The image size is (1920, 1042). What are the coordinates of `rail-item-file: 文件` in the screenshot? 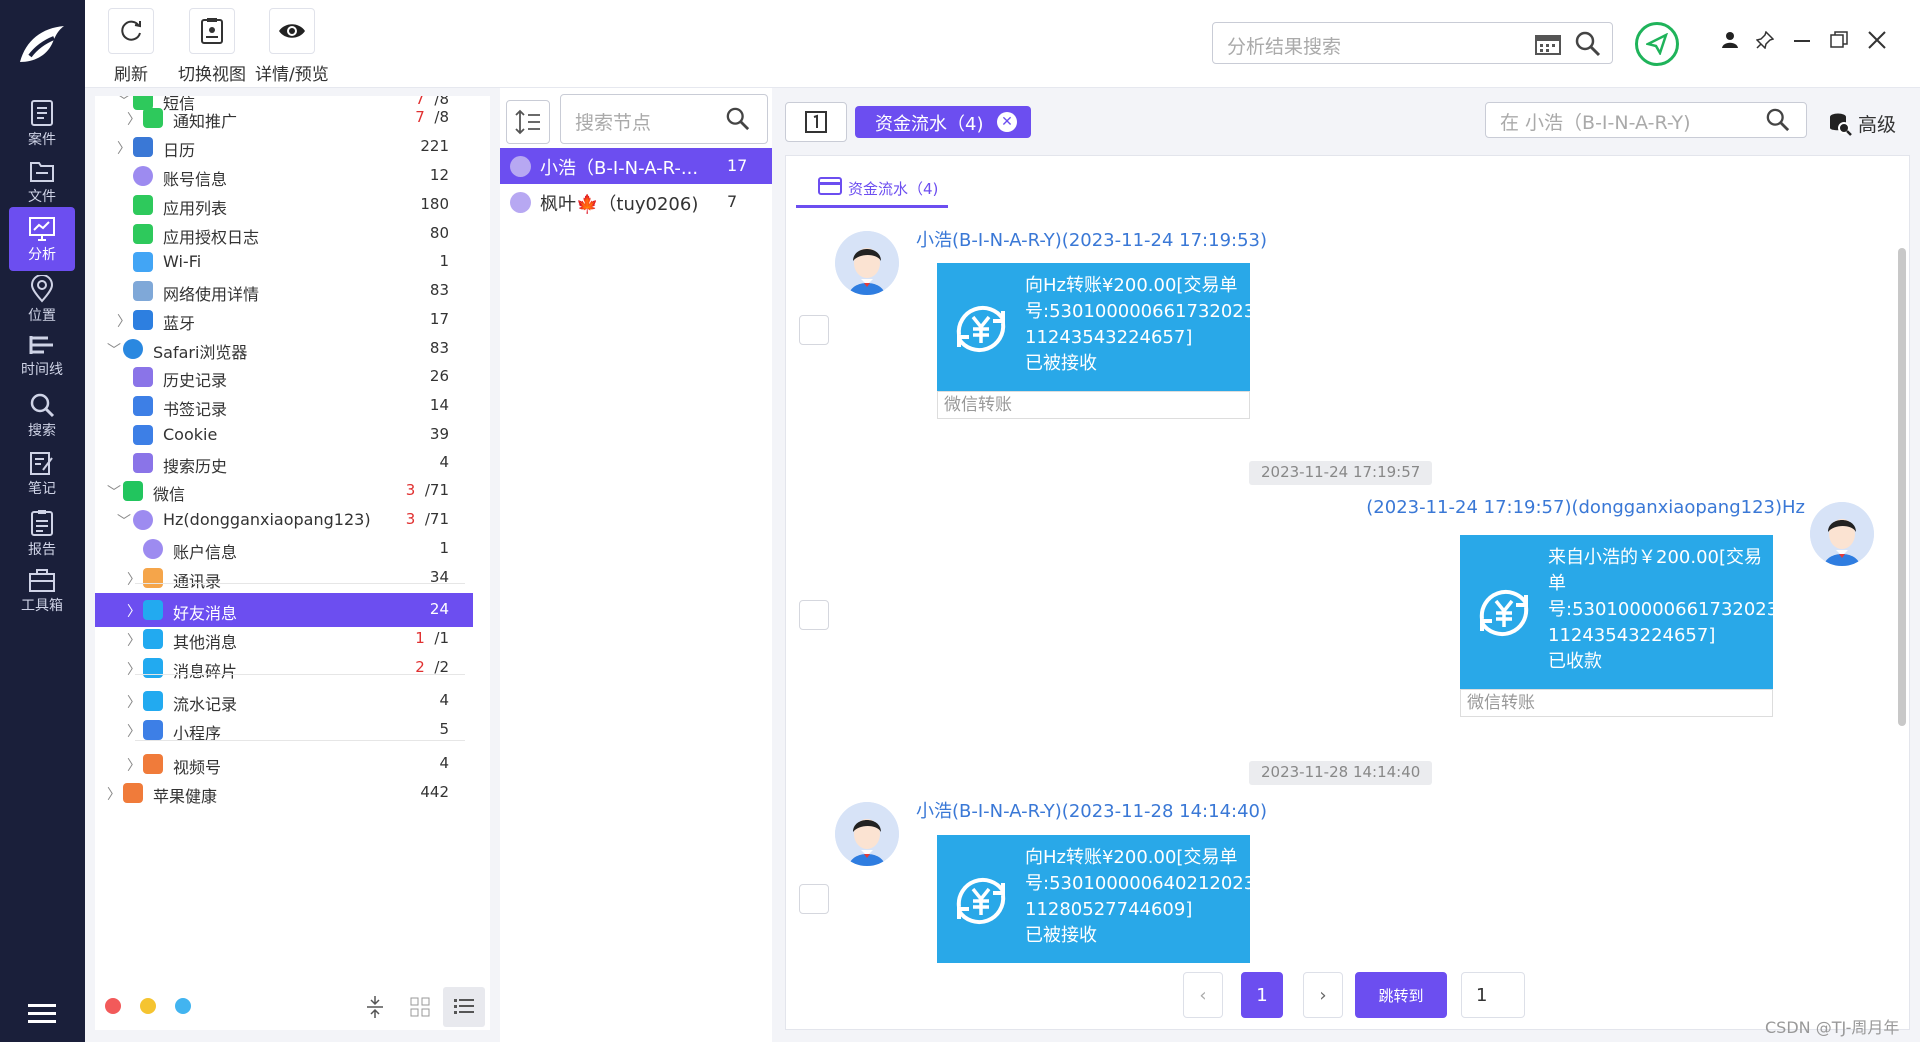 It's located at (42, 181).